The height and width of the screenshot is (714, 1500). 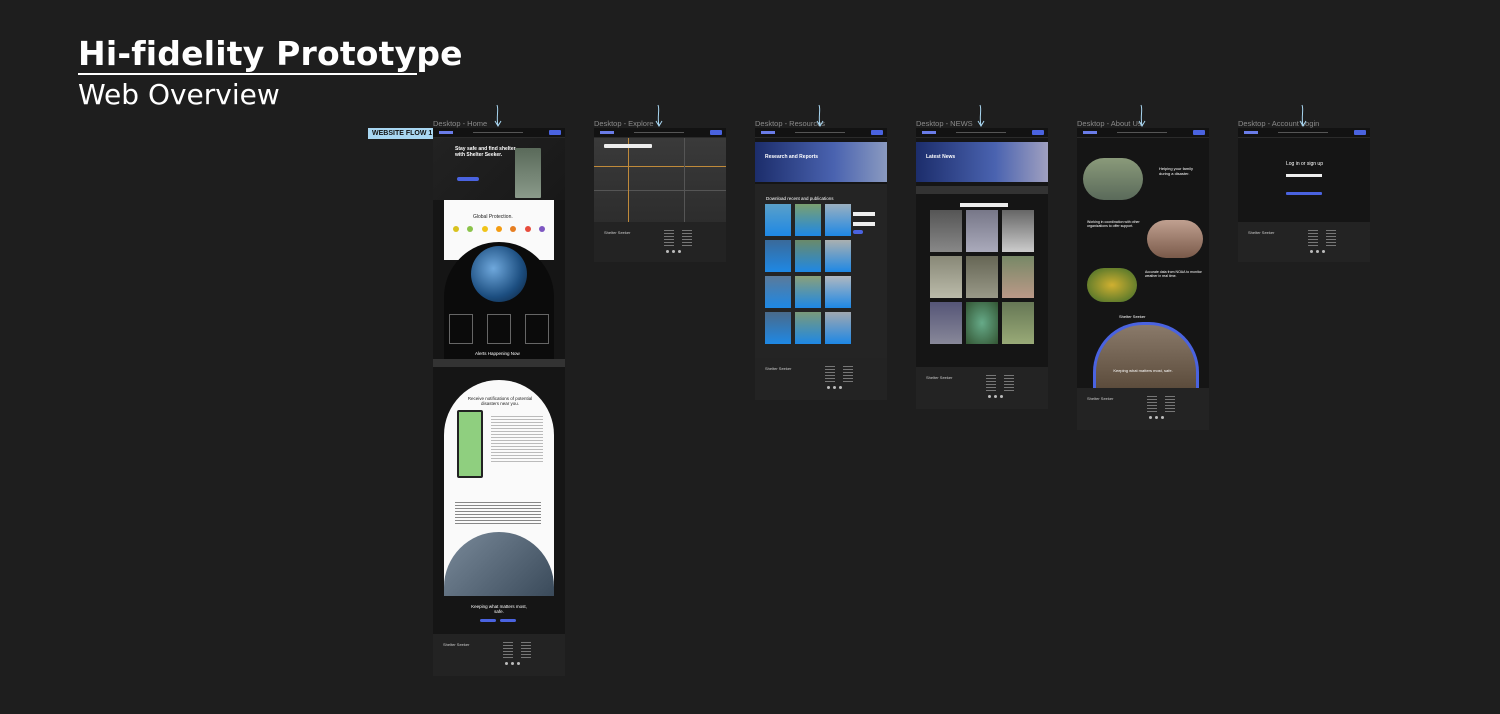 I want to click on download-heading: Download recent and publications, so click(x=800, y=198).